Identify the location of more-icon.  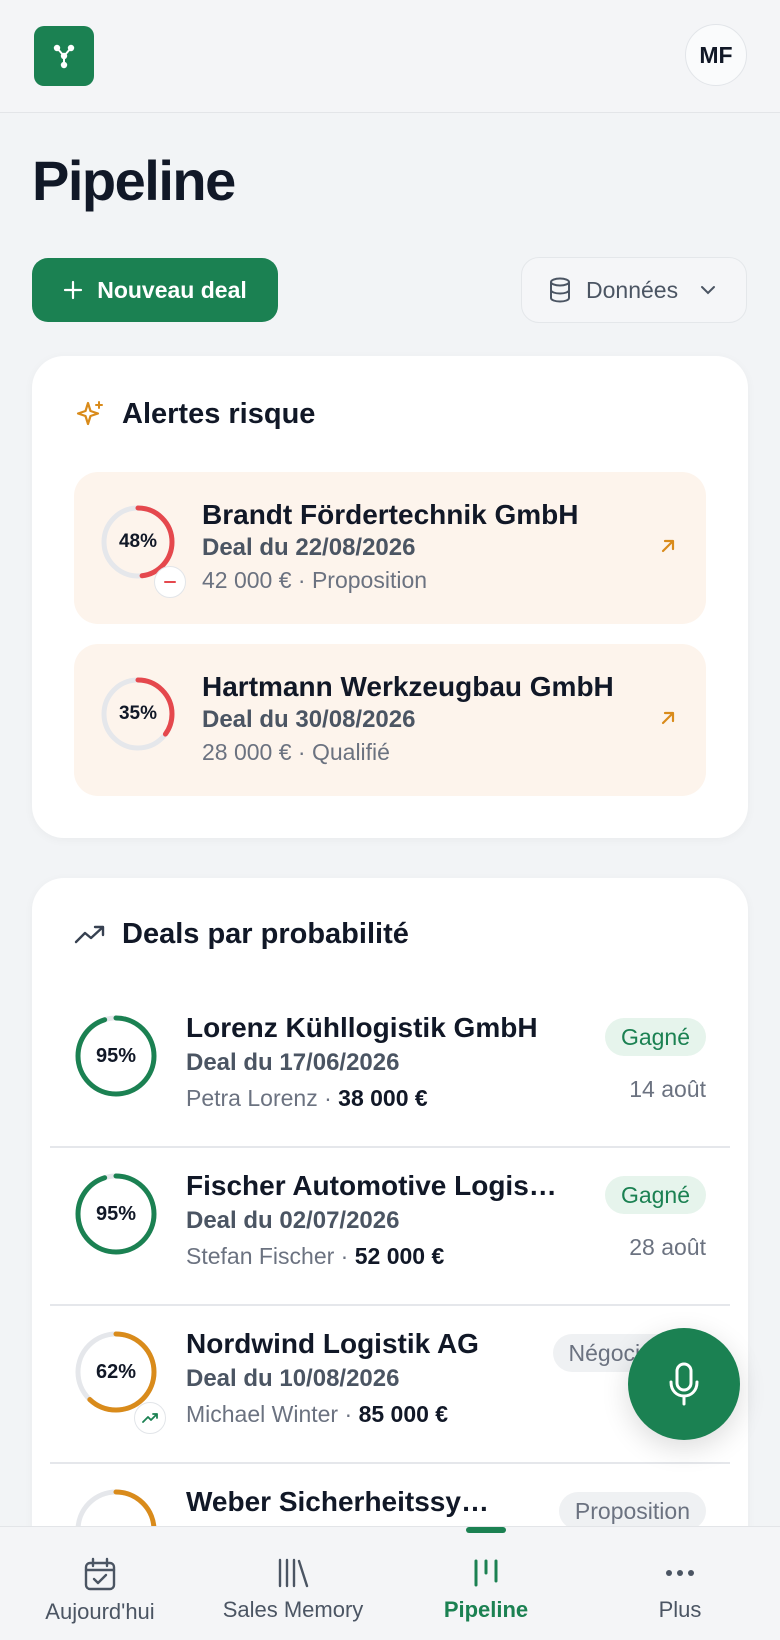
(680, 1573).